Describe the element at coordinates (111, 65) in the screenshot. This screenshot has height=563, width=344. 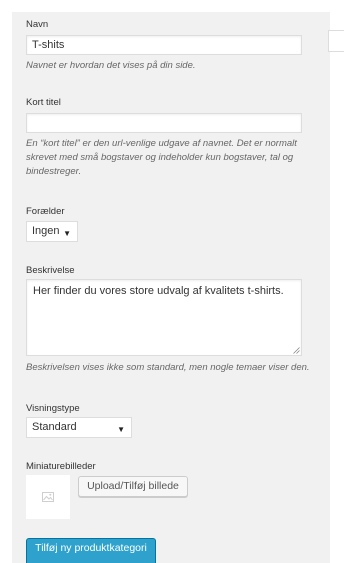
I see `name-hint: Navnet er hvordan det vises på din side.` at that location.